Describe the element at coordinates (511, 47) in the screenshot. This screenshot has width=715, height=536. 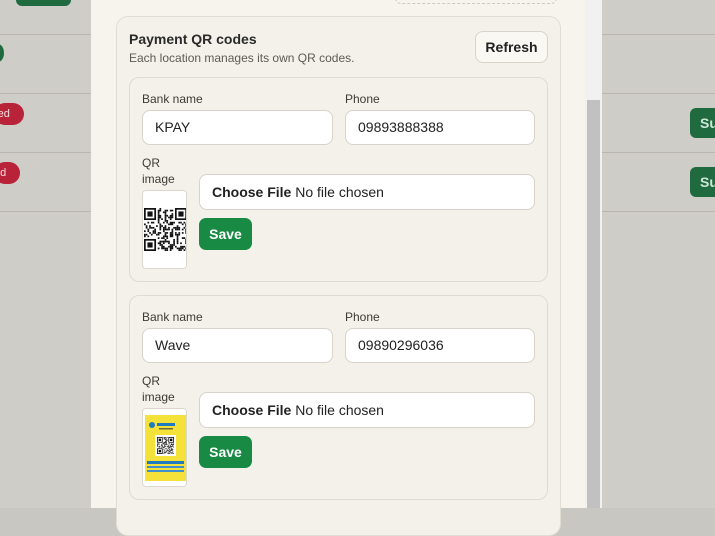
I see `refresh-button: Refresh` at that location.